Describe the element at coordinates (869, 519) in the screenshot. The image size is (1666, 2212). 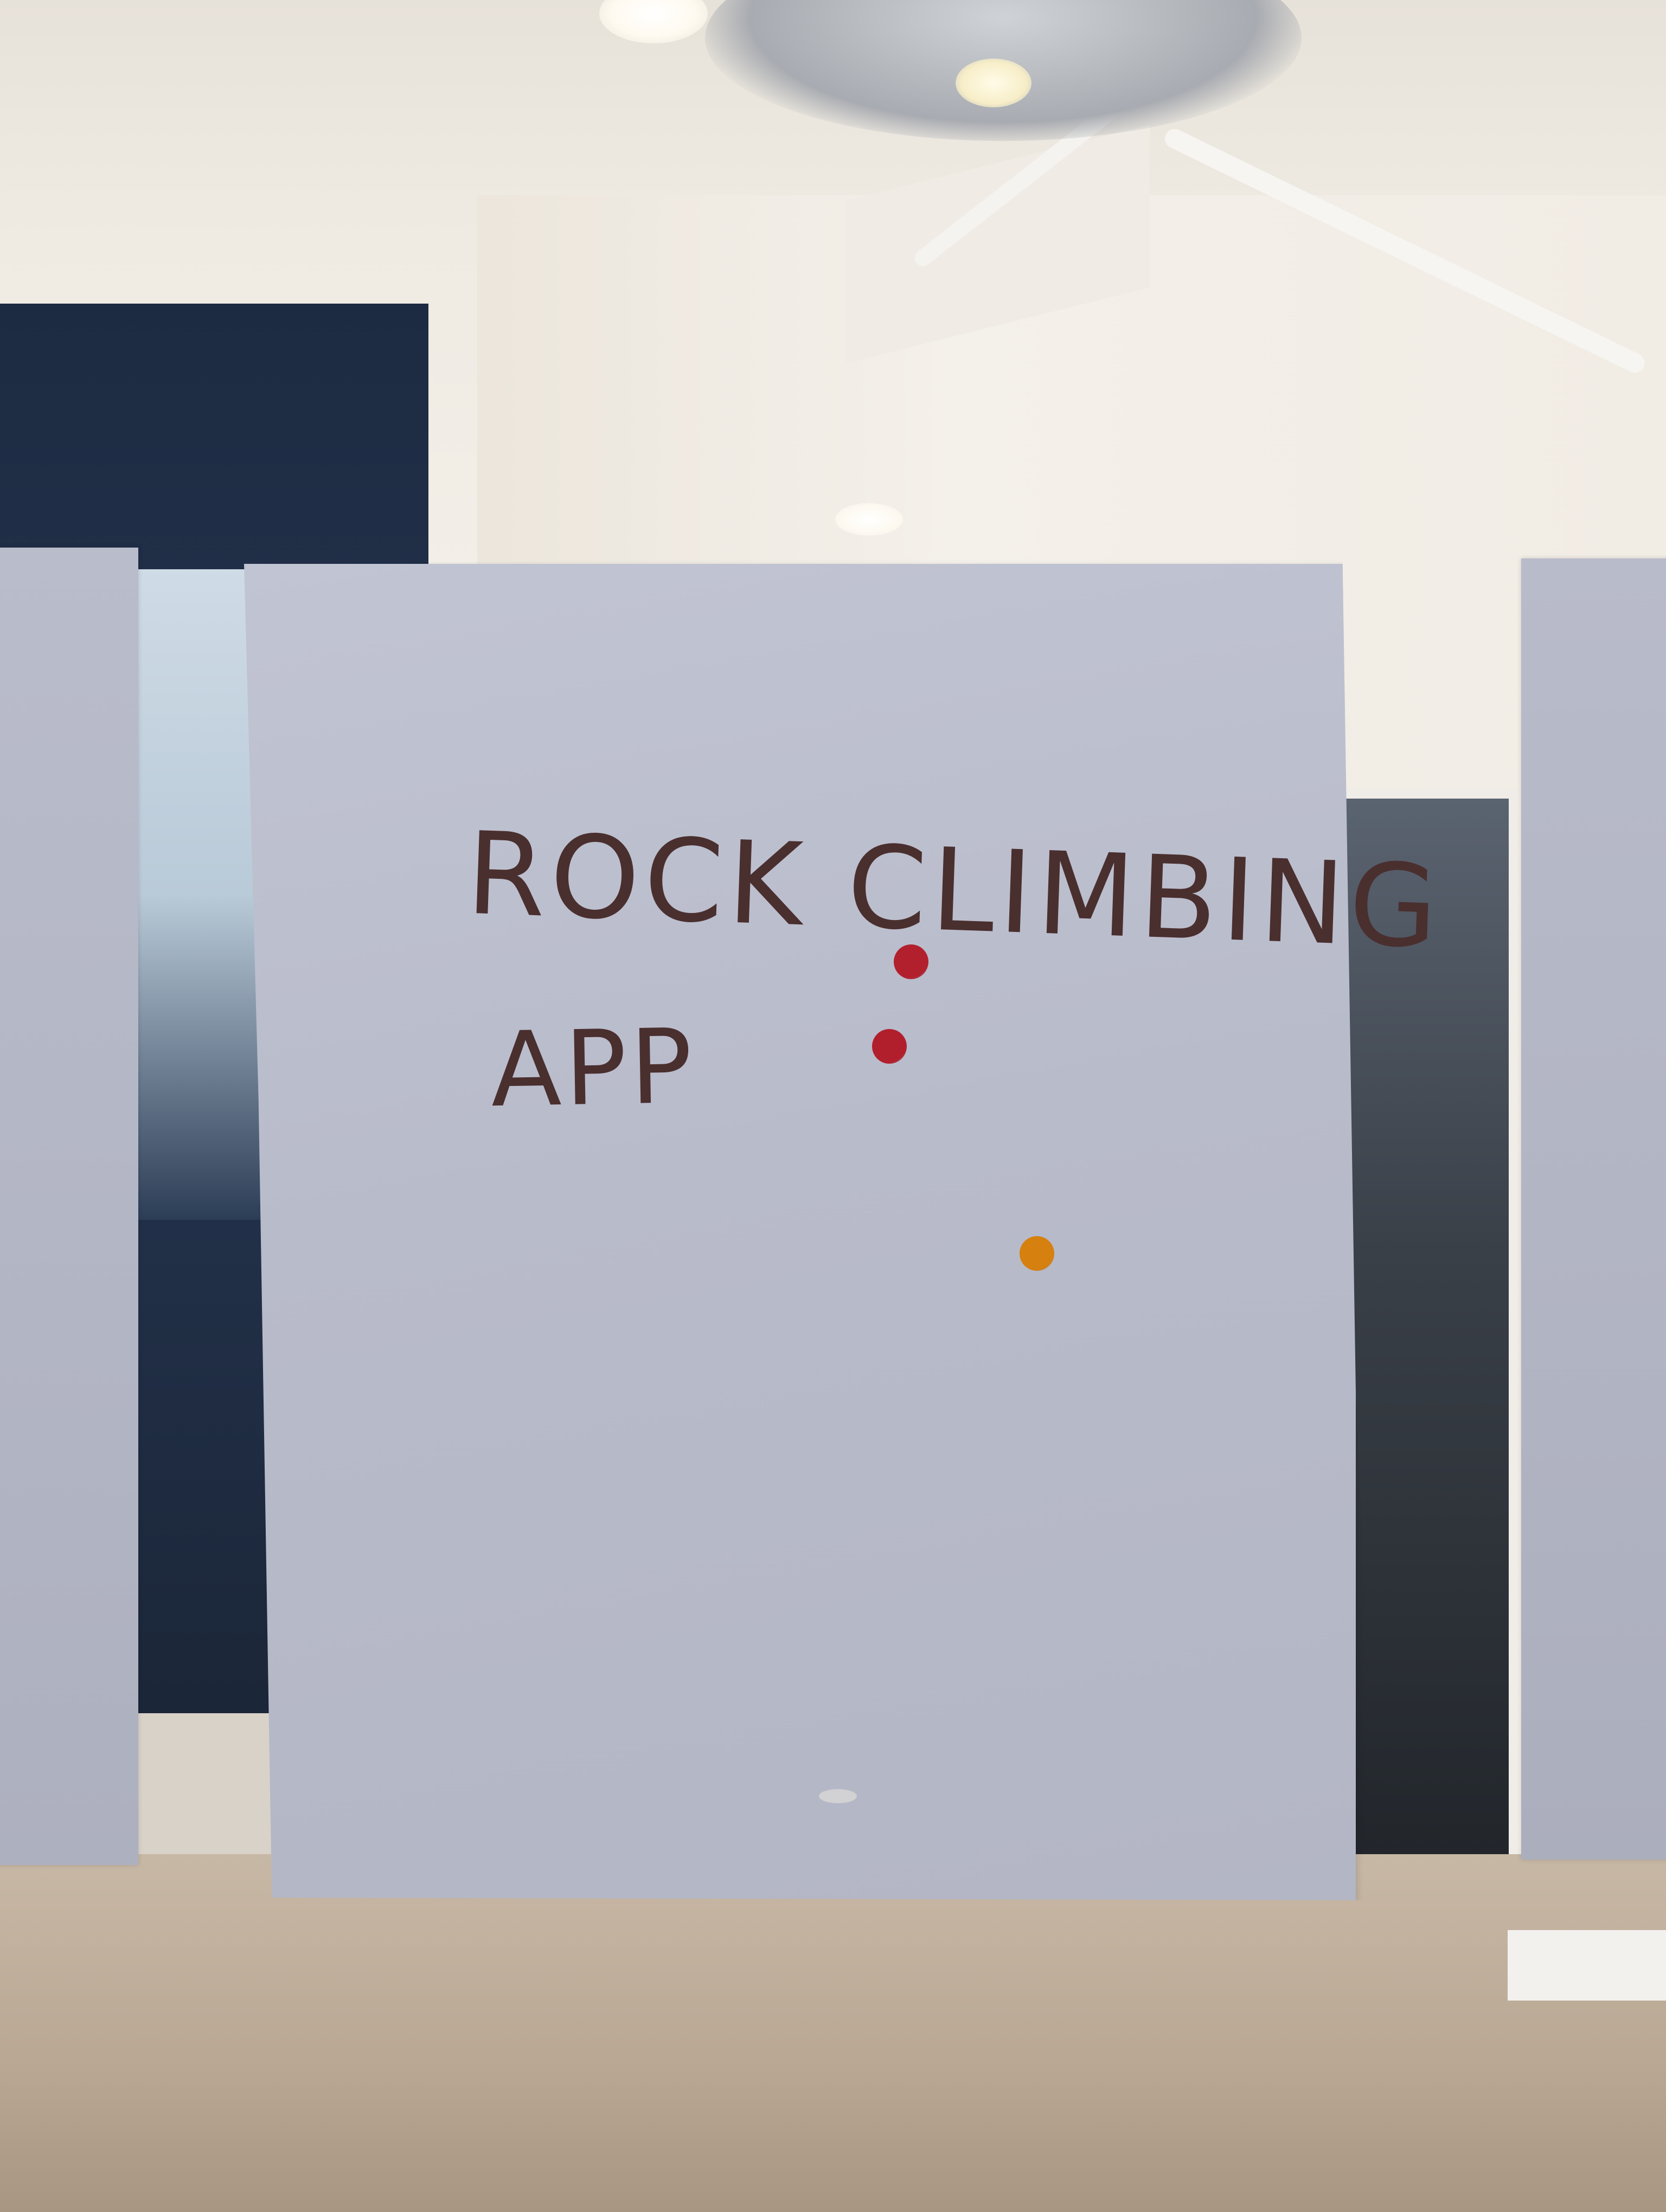
I see `ceiling-light` at that location.